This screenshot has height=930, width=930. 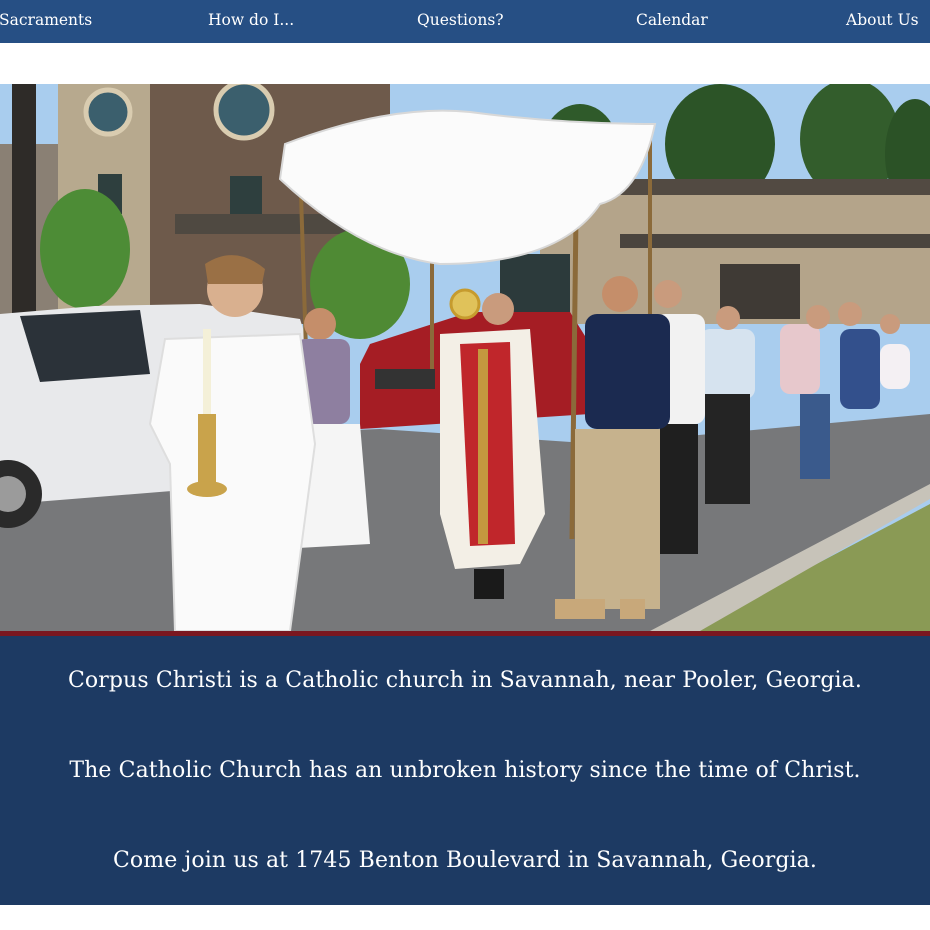 I want to click on nav-item-questions: Questions?, so click(x=460, y=21).